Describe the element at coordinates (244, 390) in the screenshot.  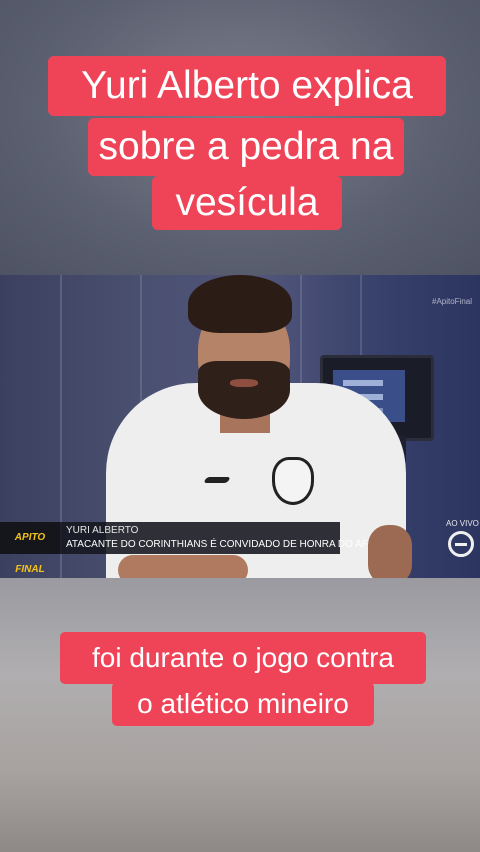
I see `beard` at that location.